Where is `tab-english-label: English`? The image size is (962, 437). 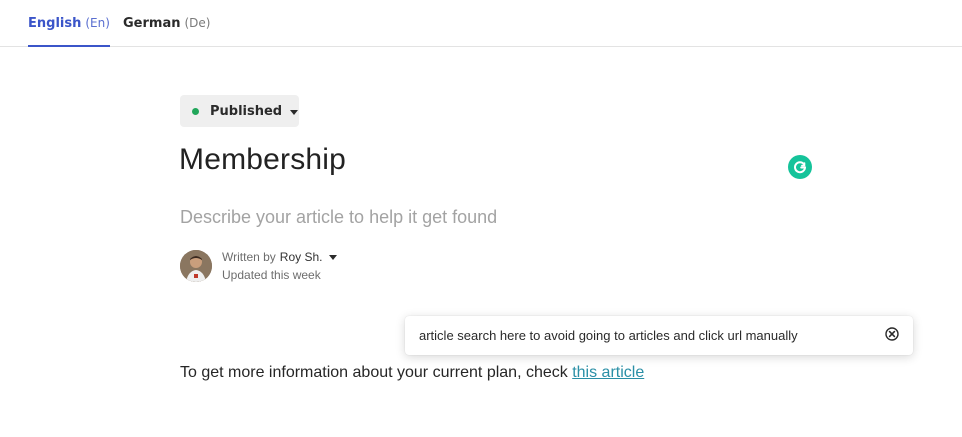
tab-english-label: English is located at coordinates (55, 23).